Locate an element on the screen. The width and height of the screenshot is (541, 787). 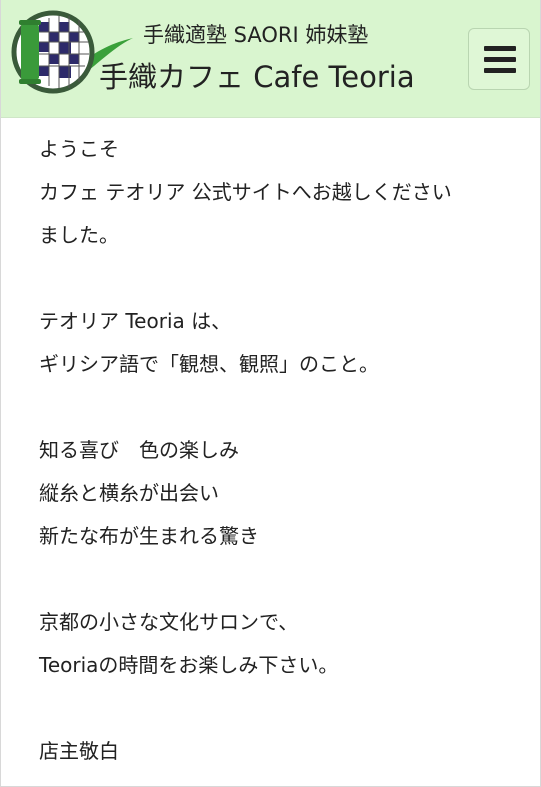
message-line: ギリシア語で「観想、観照」のこと。 is located at coordinates (209, 364).